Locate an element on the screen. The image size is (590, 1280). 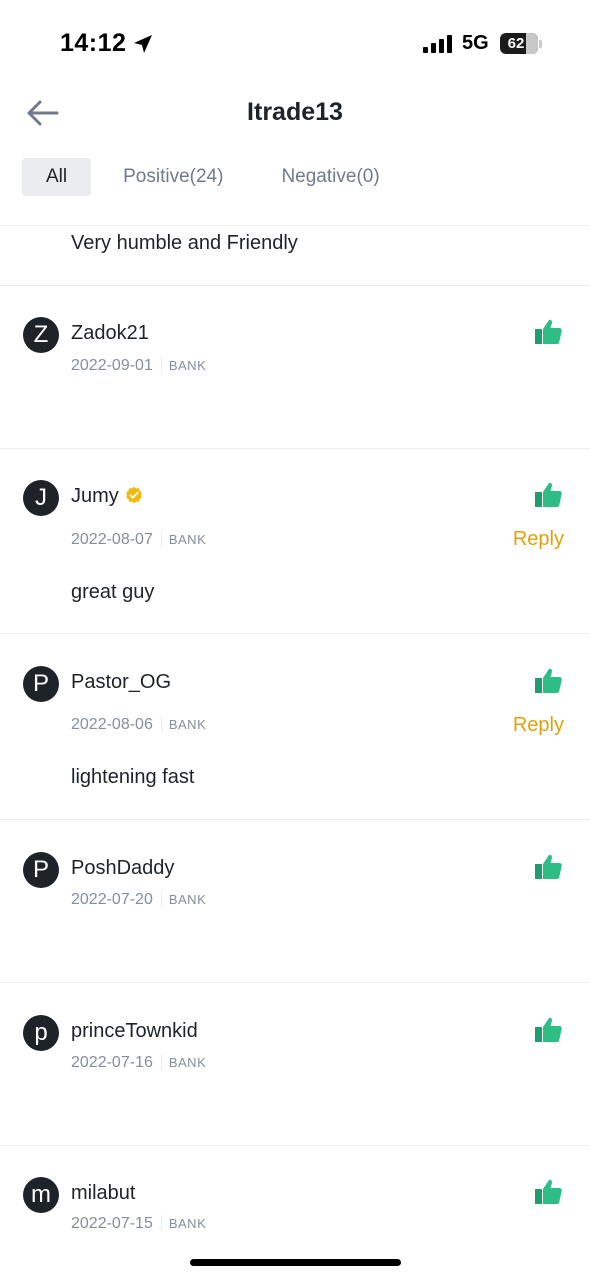
review-meta: 2022-08-07 BANK is located at coordinates (138, 540).